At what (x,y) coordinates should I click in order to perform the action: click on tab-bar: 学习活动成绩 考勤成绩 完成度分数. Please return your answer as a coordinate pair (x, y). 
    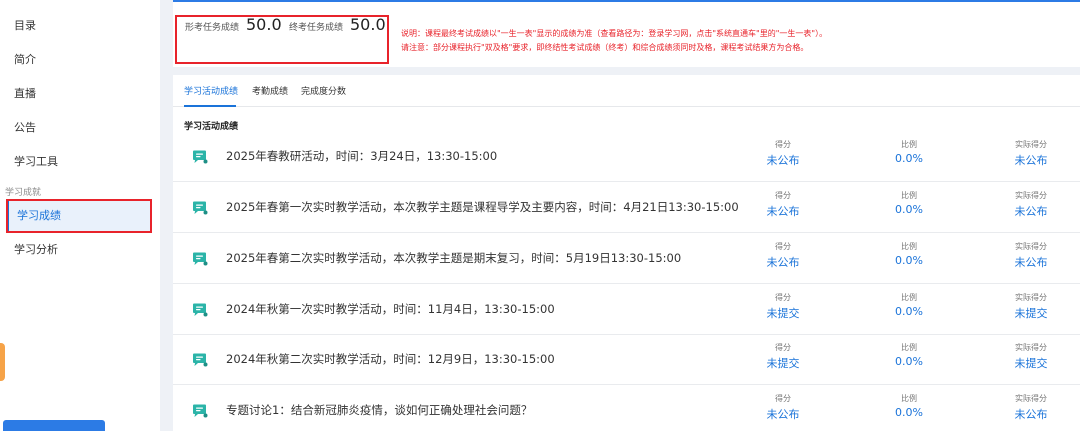
    Looking at the image, I should click on (626, 91).